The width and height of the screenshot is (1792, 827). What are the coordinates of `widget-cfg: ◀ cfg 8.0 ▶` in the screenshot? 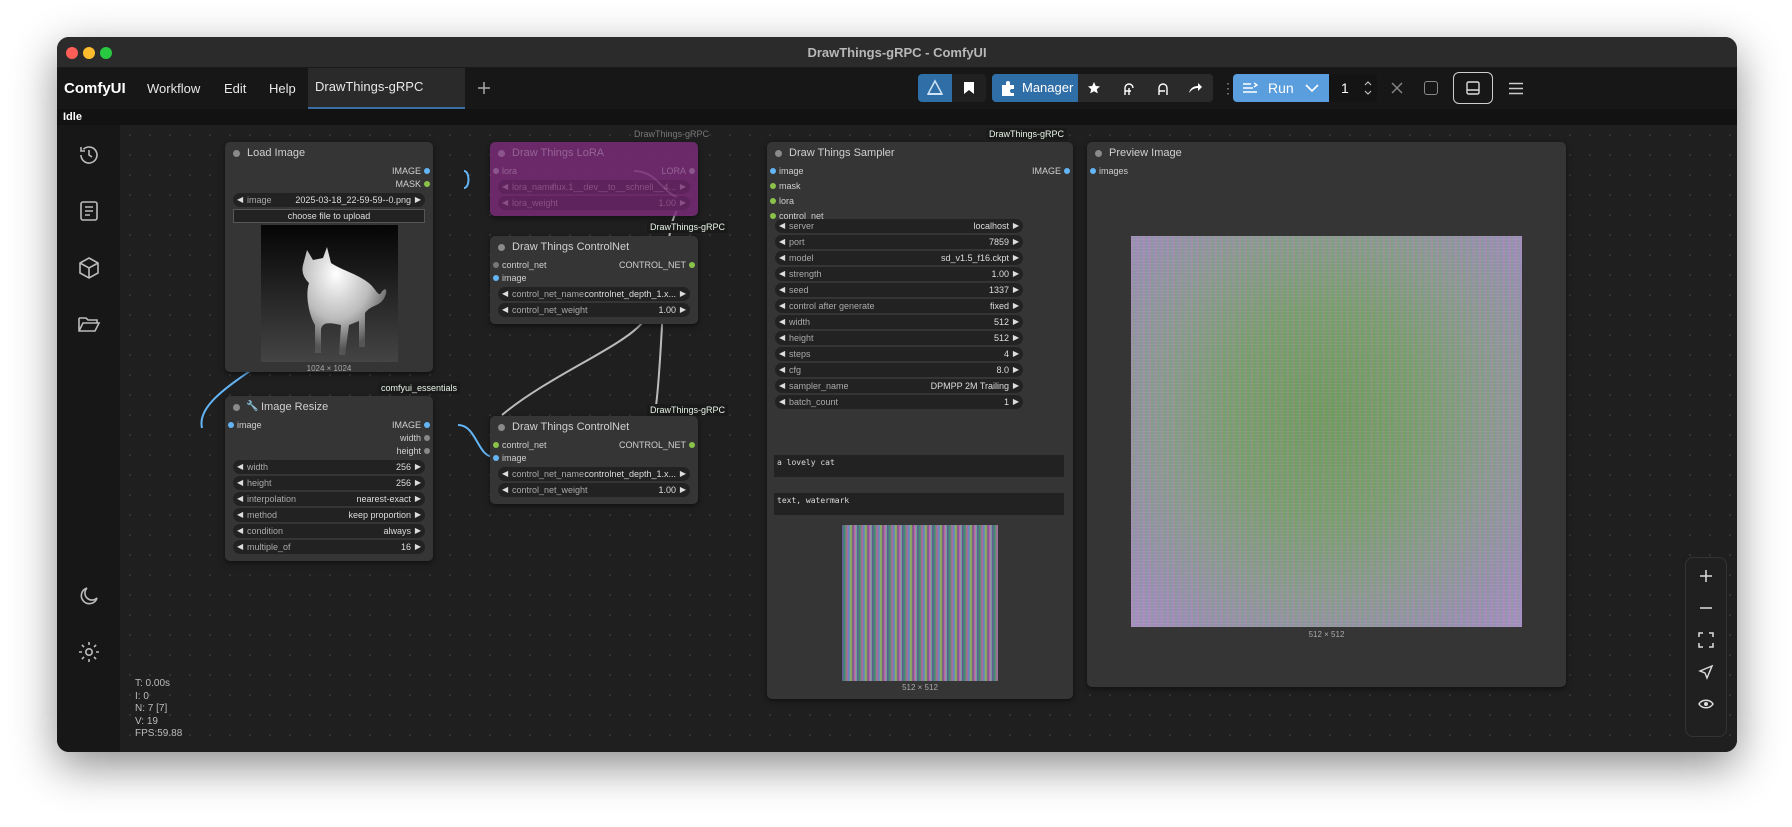 It's located at (899, 370).